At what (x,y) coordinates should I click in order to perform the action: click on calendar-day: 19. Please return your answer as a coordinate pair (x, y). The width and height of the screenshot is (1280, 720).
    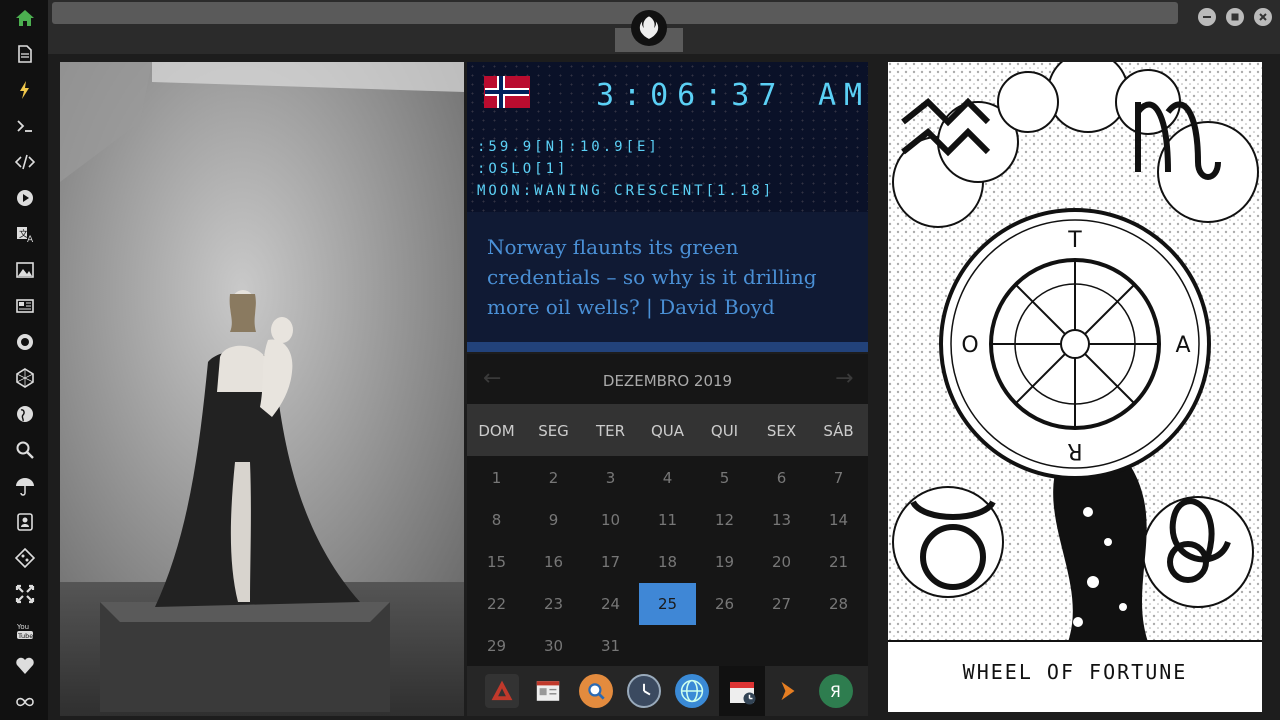
    Looking at the image, I should click on (724, 562).